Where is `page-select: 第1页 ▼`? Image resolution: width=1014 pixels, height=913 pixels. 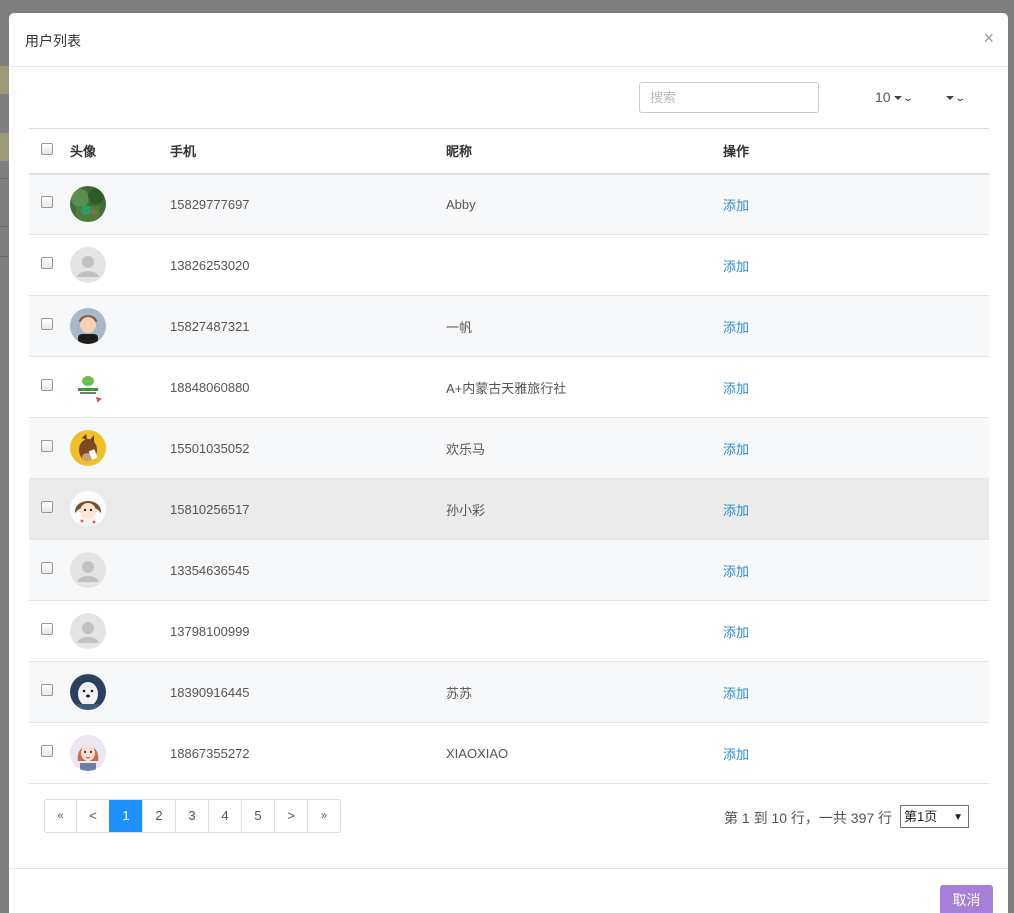 page-select: 第1页 ▼ is located at coordinates (934, 816).